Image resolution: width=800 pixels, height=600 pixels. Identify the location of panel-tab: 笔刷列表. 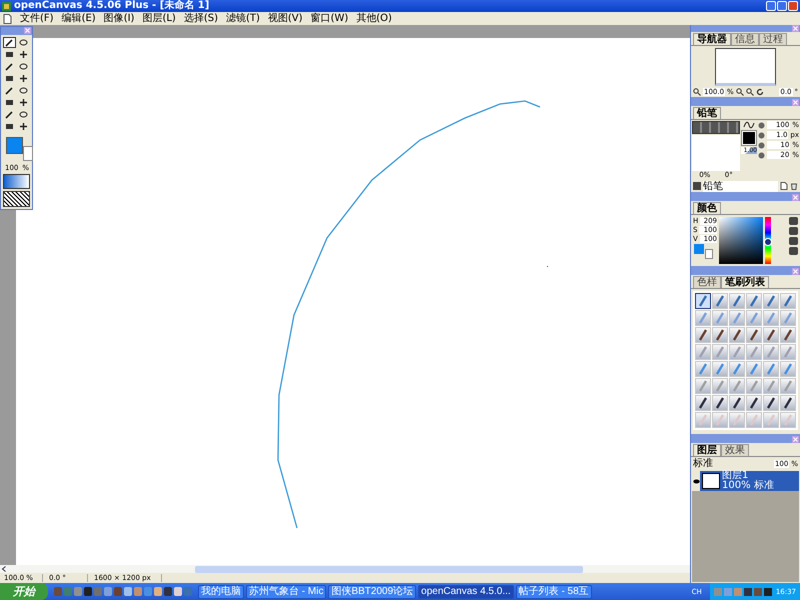
(745, 282).